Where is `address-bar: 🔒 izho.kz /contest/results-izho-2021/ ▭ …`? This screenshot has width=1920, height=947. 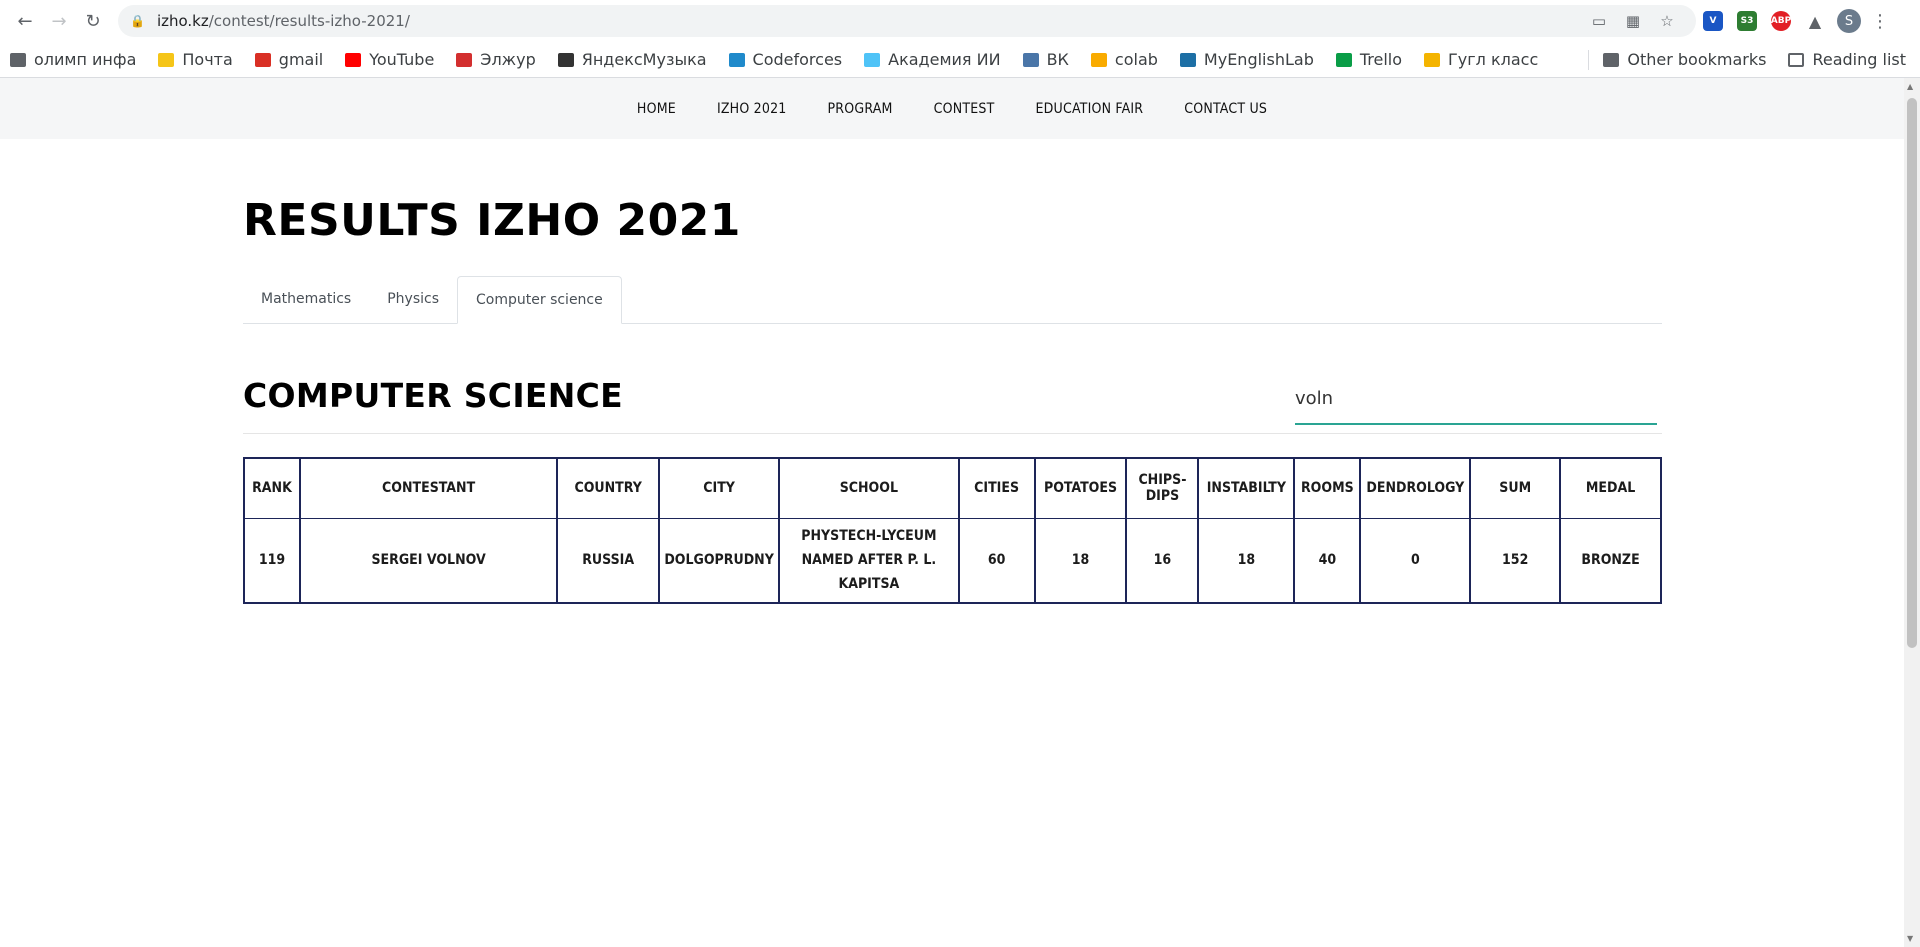 address-bar: 🔒 izho.kz /contest/results-izho-2021/ ▭ … is located at coordinates (907, 21).